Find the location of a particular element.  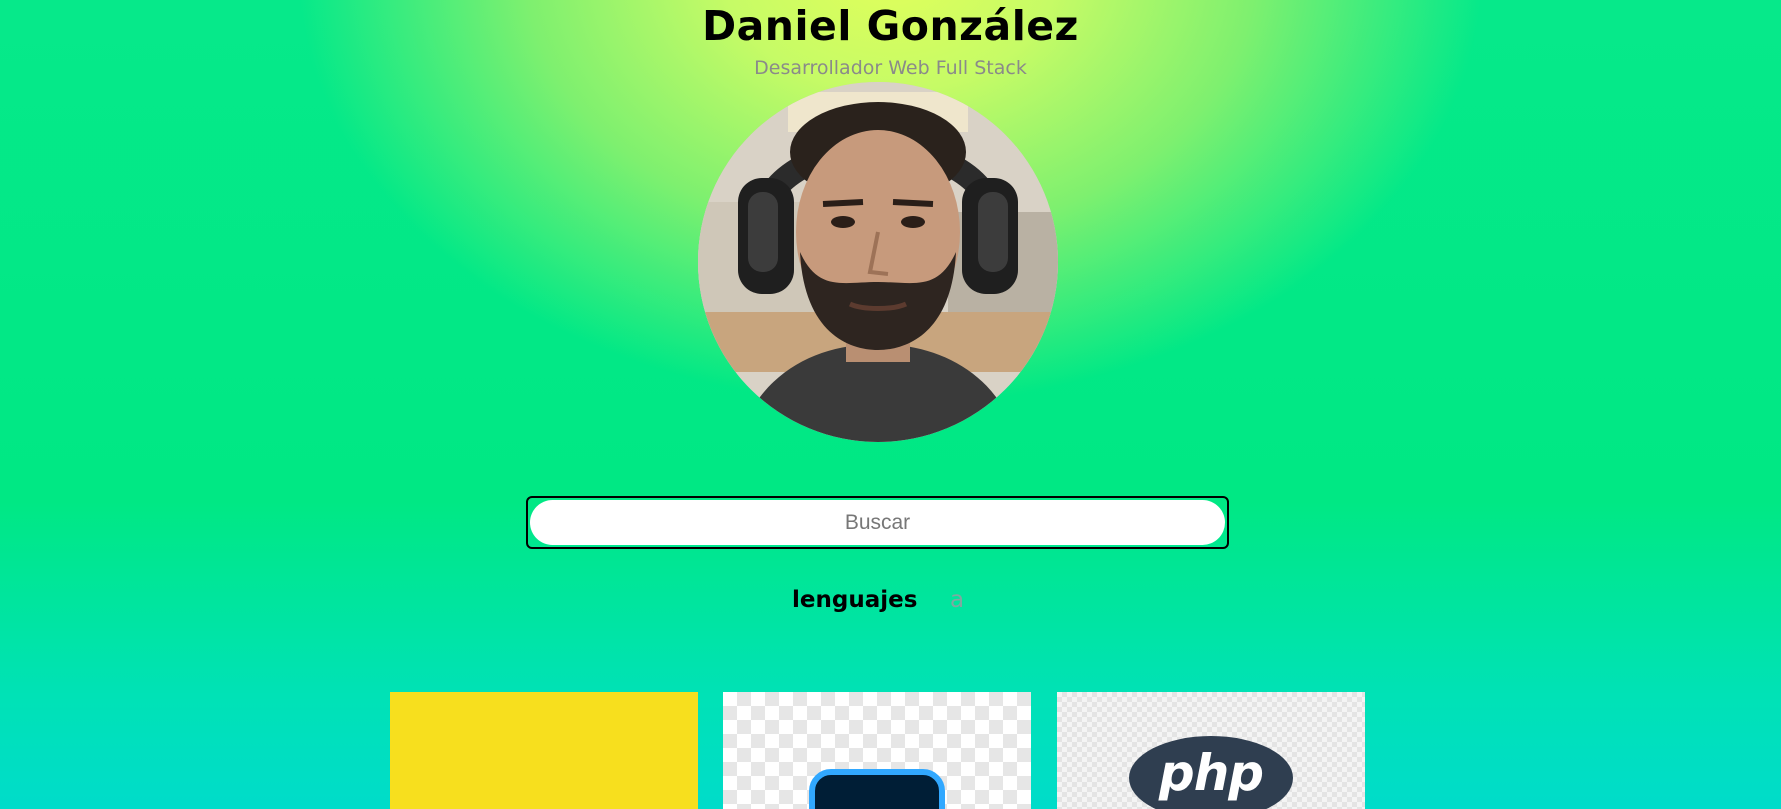

card-javascript is located at coordinates (544, 750).